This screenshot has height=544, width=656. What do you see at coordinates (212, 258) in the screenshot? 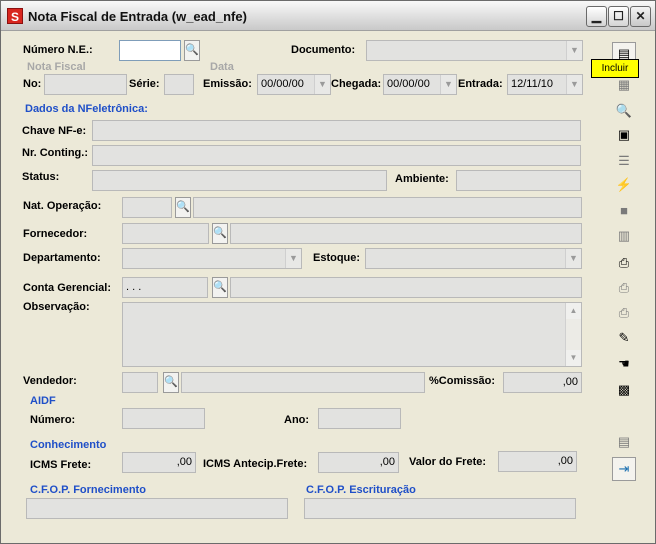
I see `departamento-select: ▼` at bounding box center [212, 258].